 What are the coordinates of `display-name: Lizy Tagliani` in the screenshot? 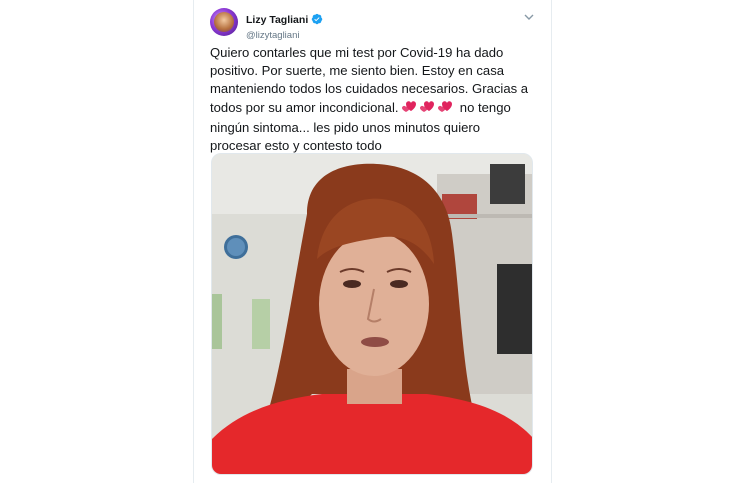 It's located at (277, 20).